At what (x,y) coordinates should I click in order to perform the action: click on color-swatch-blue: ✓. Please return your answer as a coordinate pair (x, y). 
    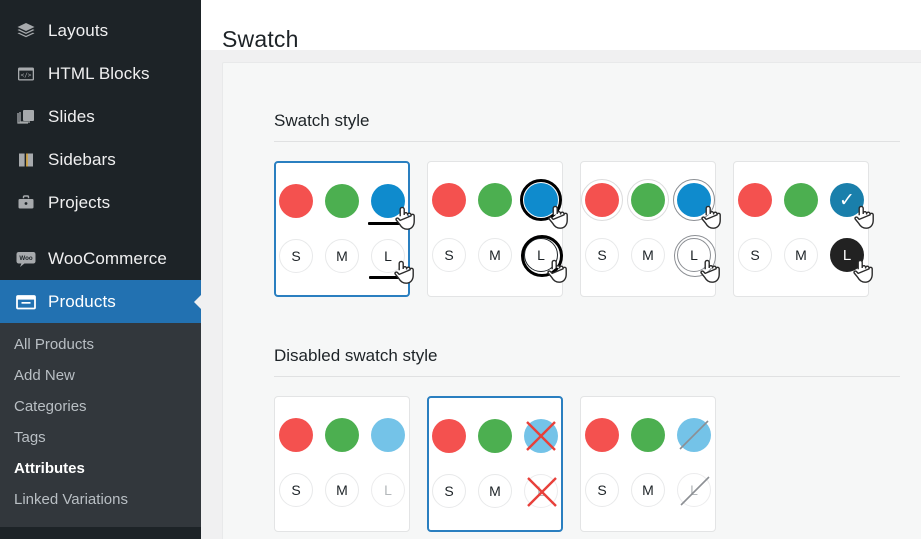
    Looking at the image, I should click on (852, 206).